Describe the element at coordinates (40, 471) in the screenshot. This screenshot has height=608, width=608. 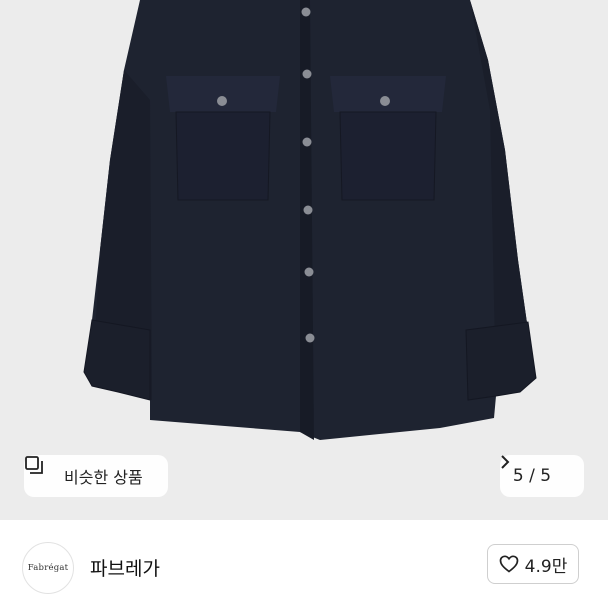
I see `similar-items-icon` at that location.